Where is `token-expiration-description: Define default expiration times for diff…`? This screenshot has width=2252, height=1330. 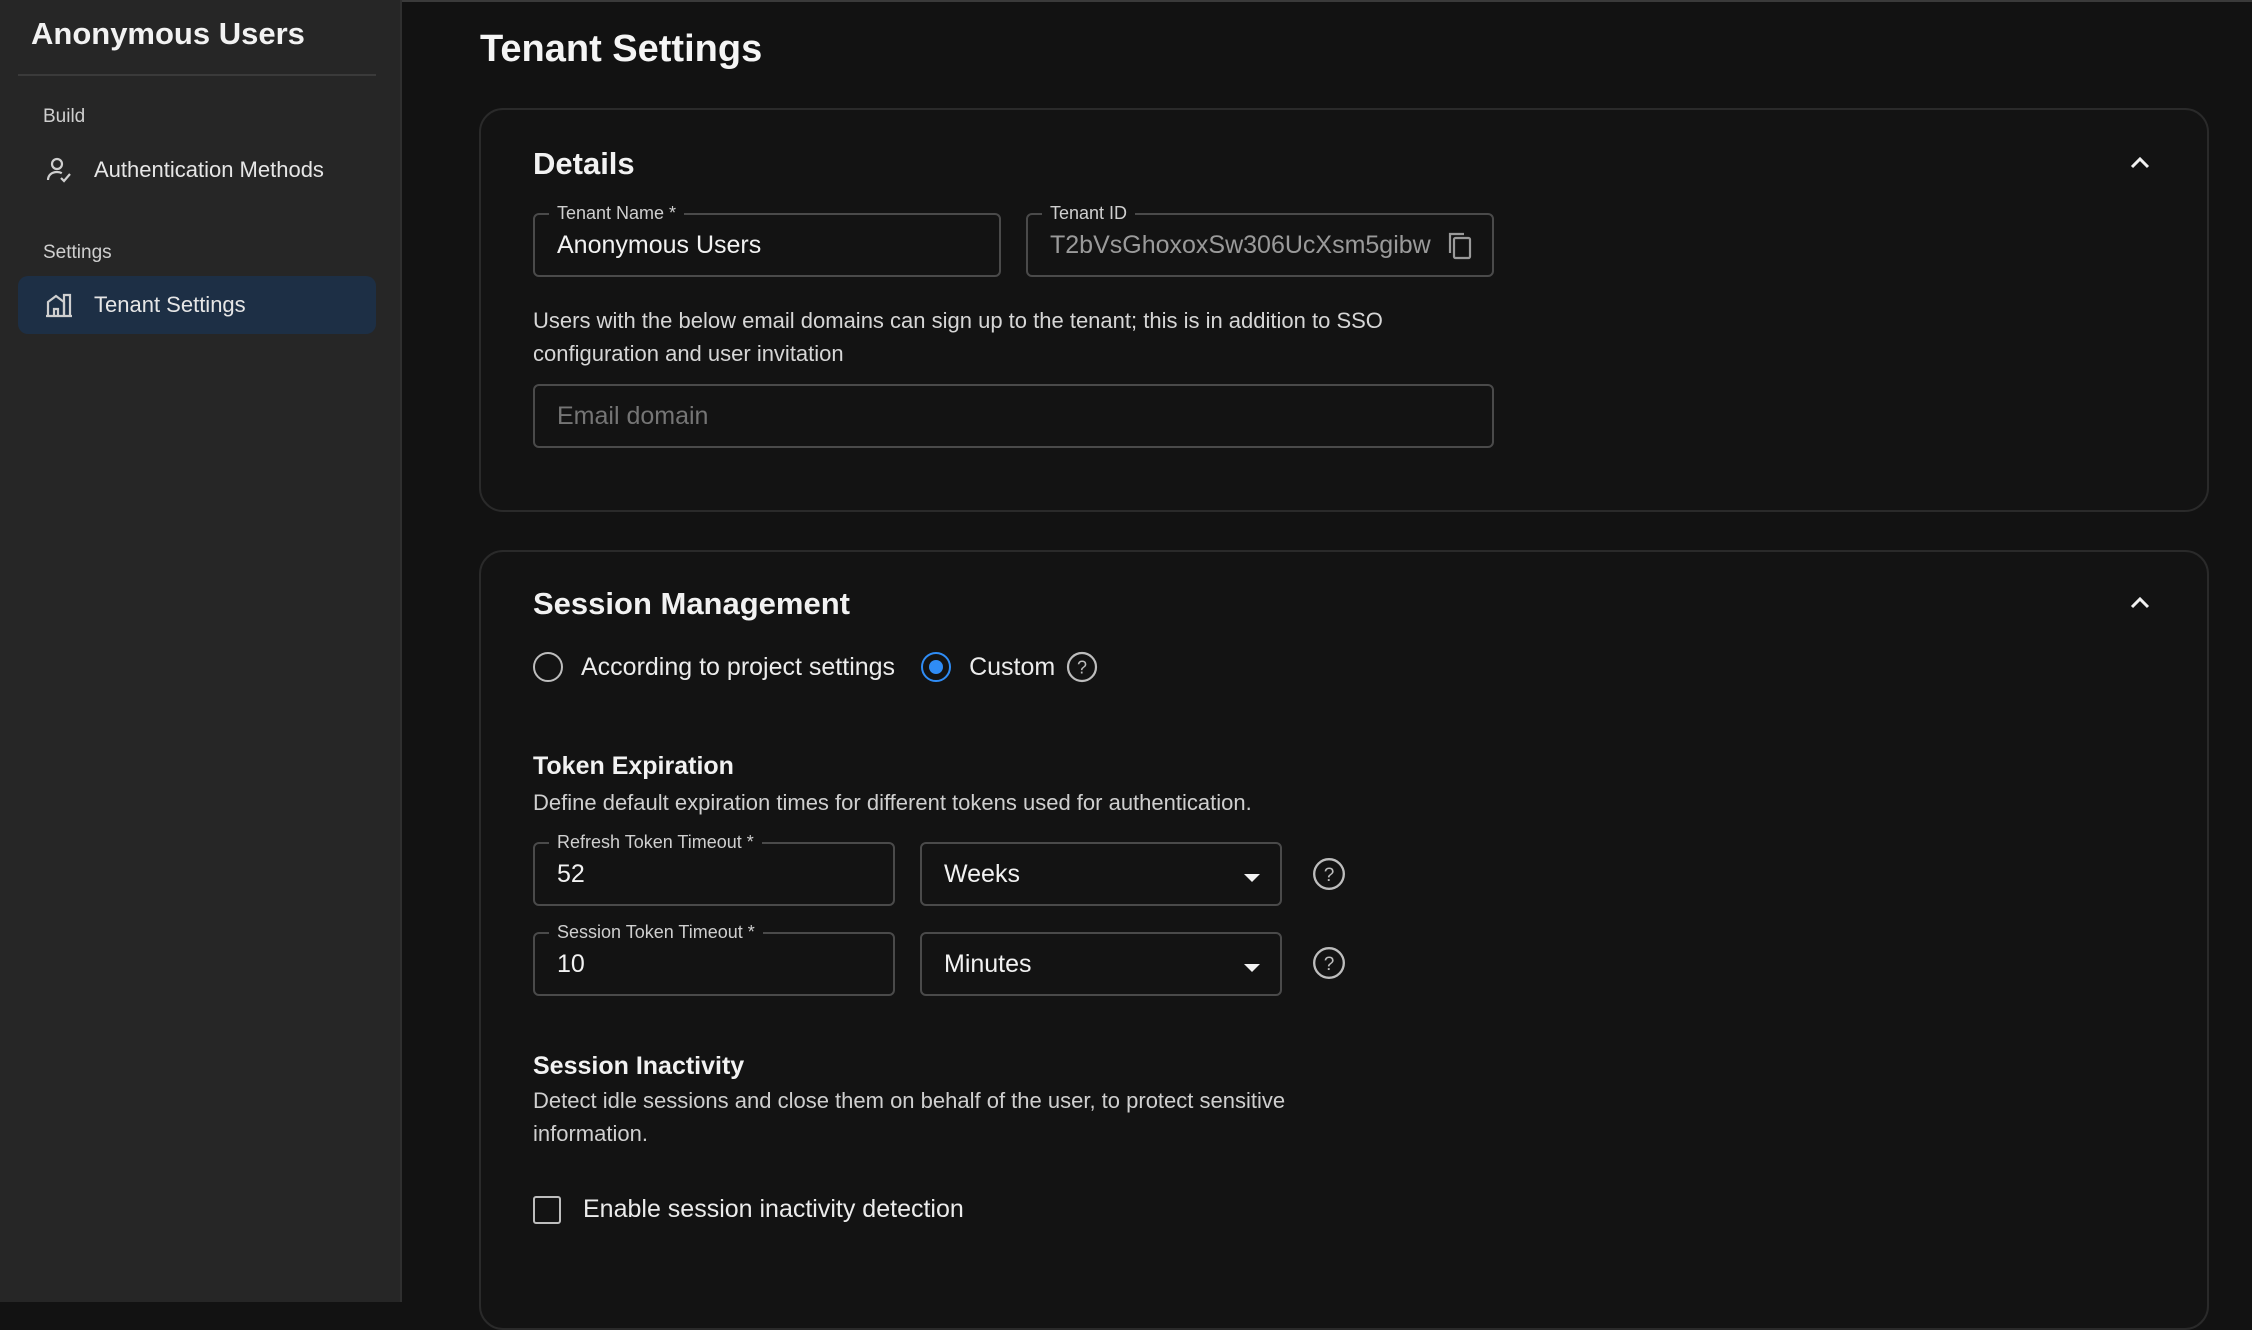 token-expiration-description: Define default expiration times for diff… is located at coordinates (892, 802).